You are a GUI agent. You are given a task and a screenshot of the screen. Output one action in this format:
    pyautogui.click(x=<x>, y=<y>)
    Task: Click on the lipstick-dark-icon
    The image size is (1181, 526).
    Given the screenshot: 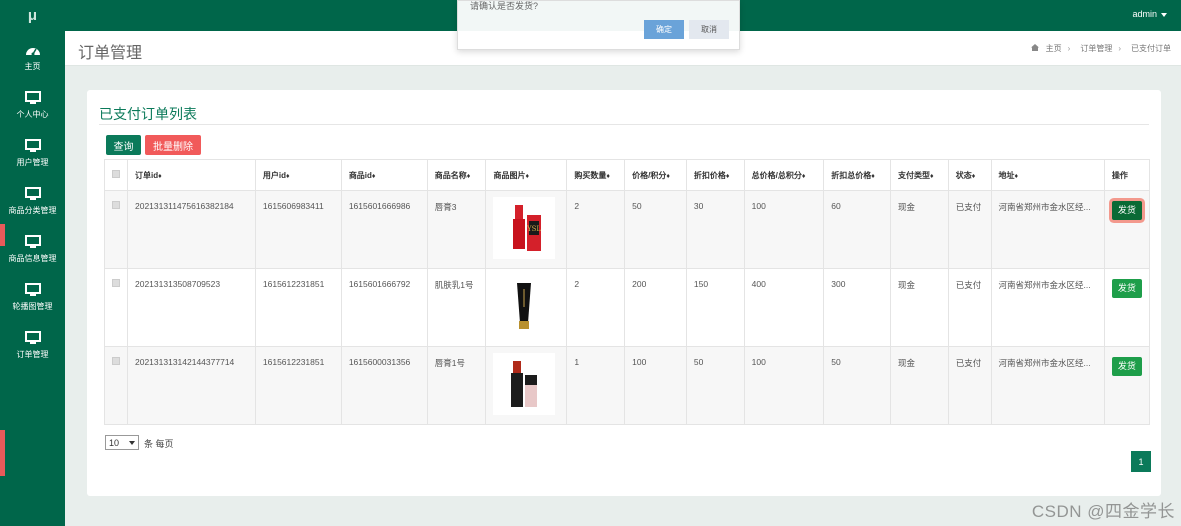 What is the action you would take?
    pyautogui.click(x=524, y=384)
    